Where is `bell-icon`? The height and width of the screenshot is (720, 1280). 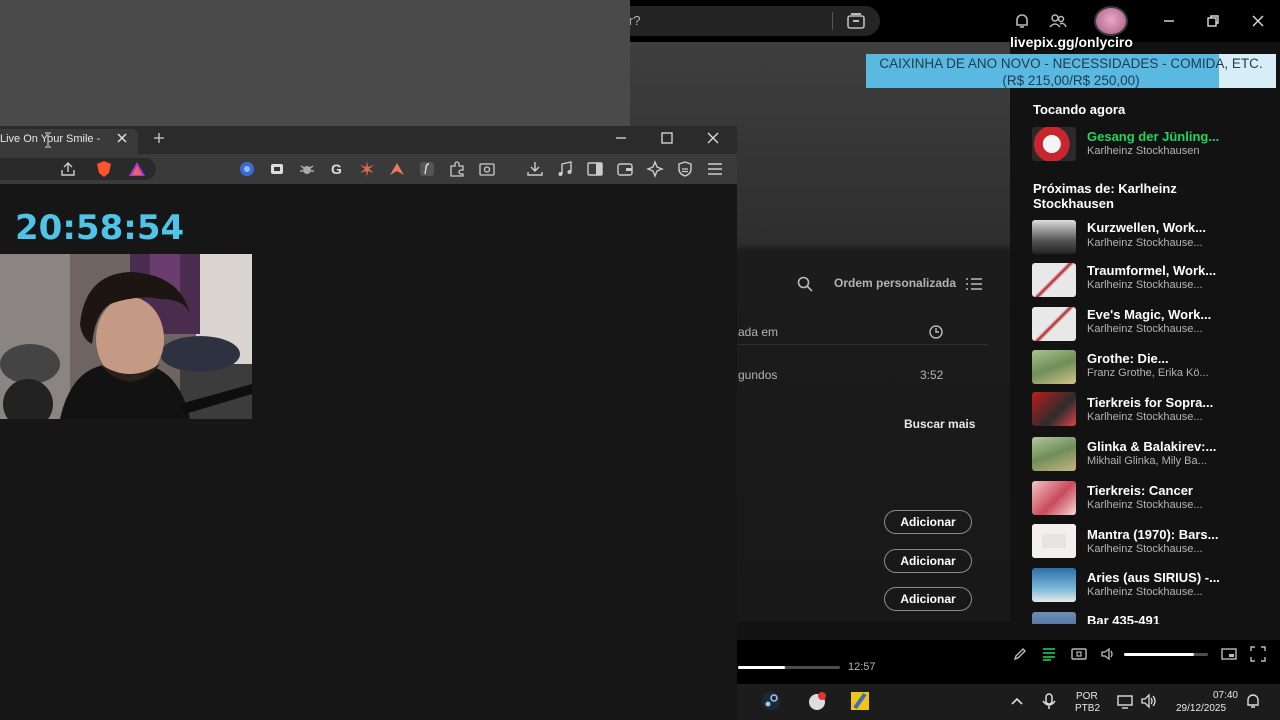 bell-icon is located at coordinates (1022, 21).